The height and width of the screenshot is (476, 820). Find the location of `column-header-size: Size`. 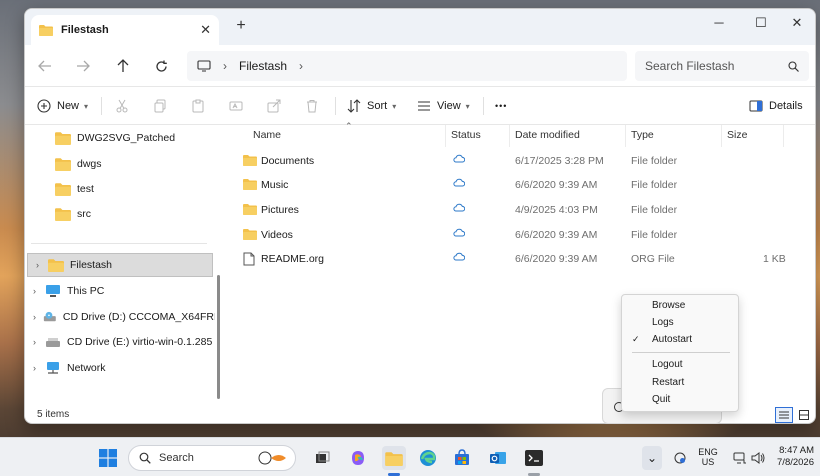

column-header-size: Size is located at coordinates (737, 135).